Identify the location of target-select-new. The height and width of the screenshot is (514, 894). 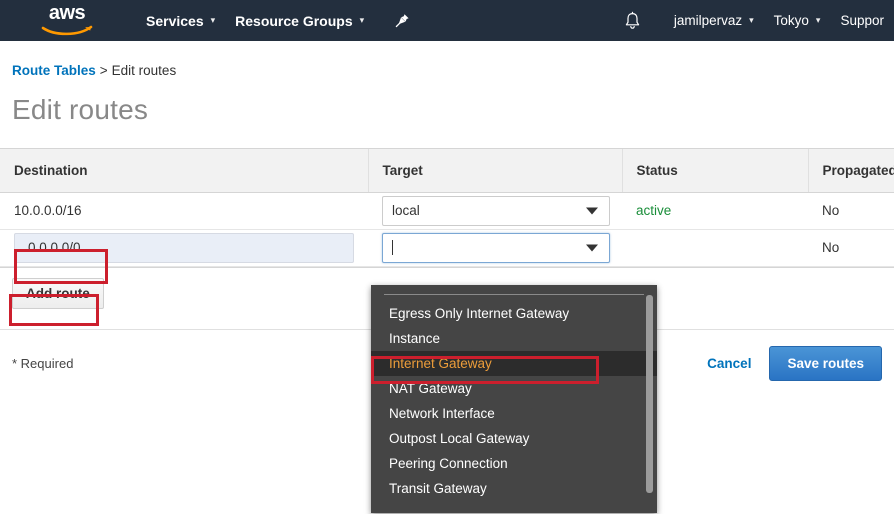
(496, 247).